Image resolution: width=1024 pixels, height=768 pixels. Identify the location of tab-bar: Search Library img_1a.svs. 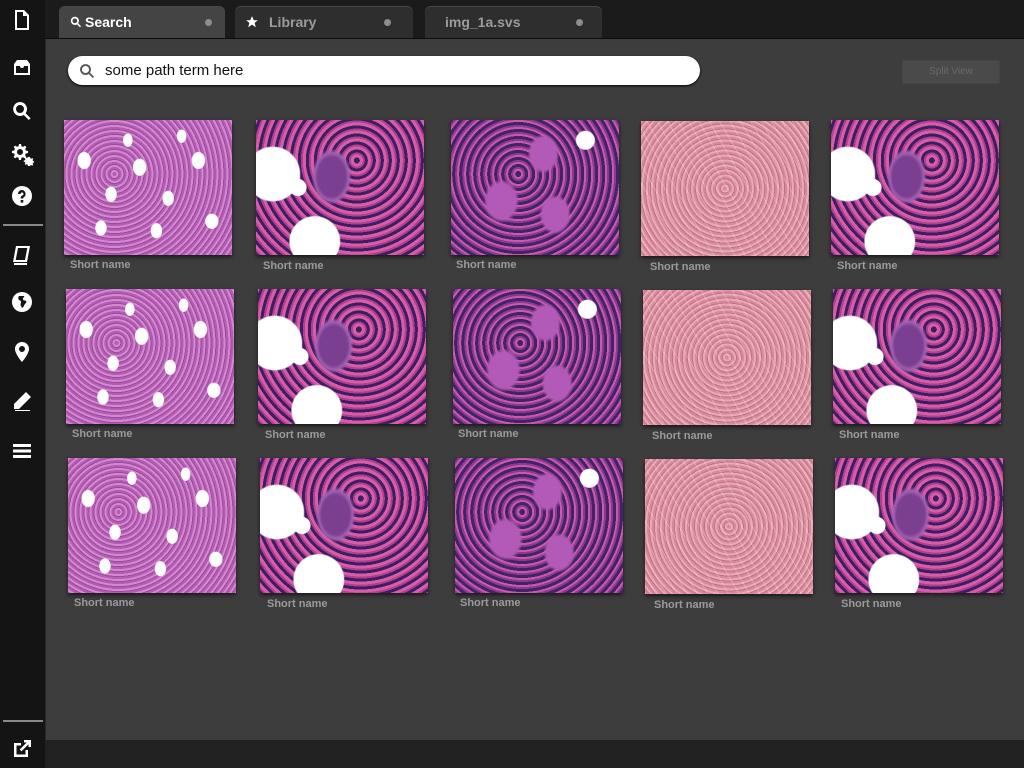
(534, 19).